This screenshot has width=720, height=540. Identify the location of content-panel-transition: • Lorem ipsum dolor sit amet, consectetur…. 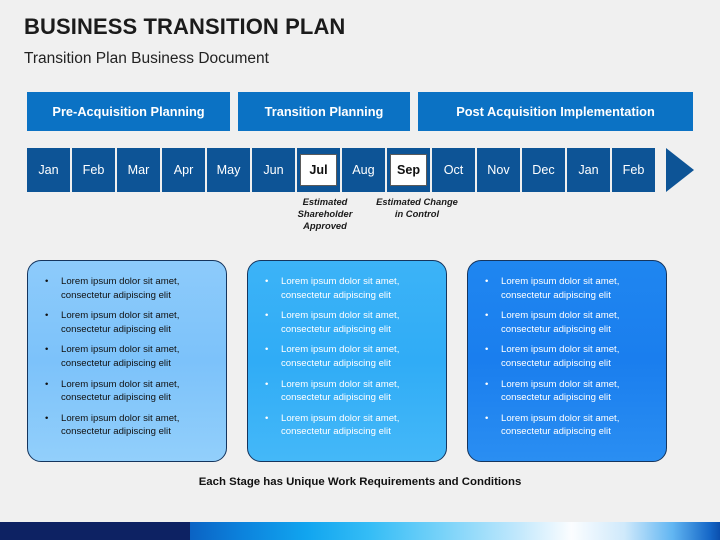
(347, 361).